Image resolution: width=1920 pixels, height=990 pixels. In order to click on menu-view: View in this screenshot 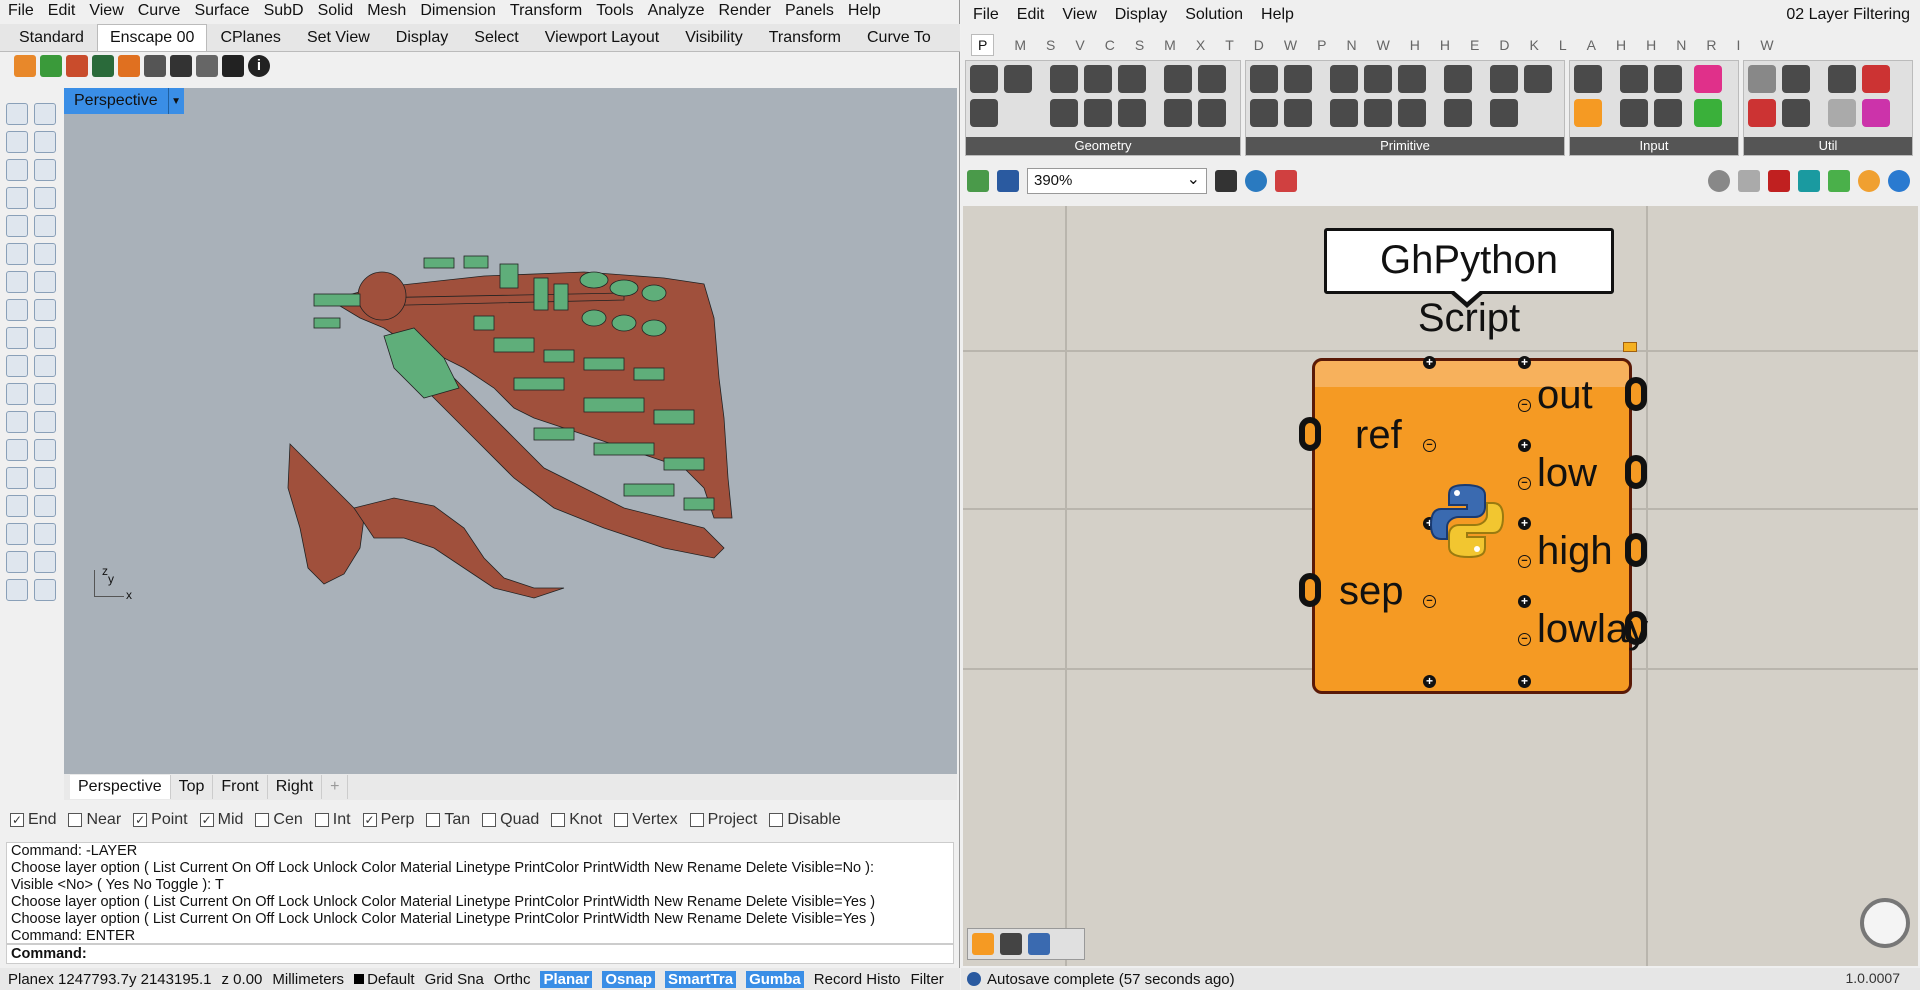, I will do `click(106, 11)`.